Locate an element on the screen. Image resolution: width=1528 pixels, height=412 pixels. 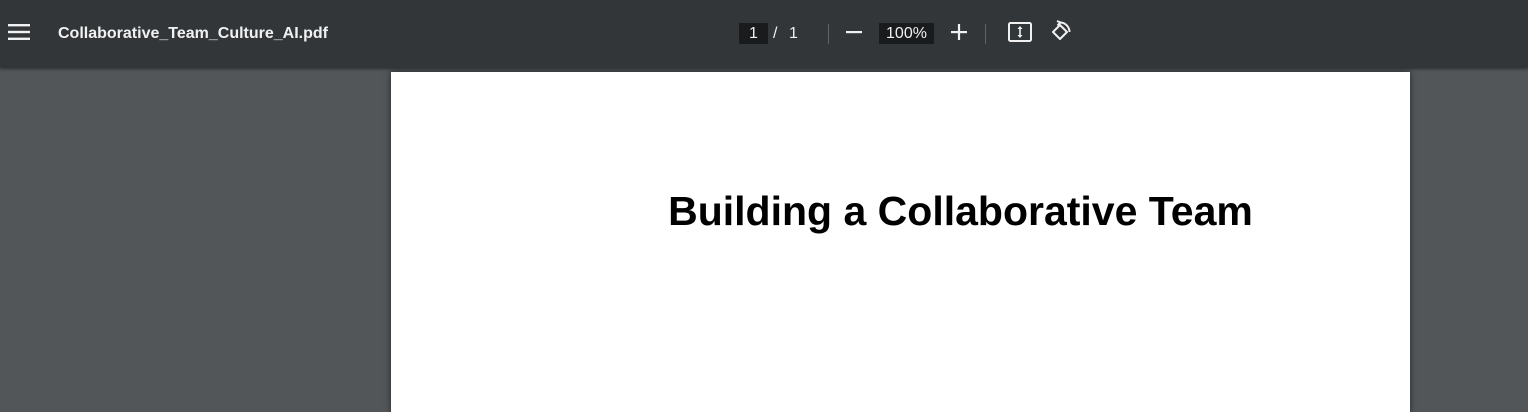
menu-button is located at coordinates (19, 34).